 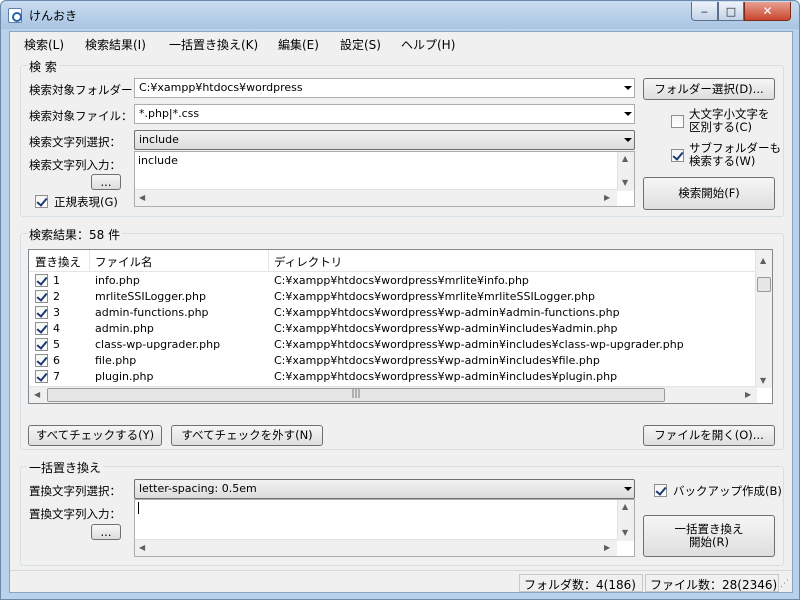 I want to click on regex-checkbox, so click(x=41, y=201).